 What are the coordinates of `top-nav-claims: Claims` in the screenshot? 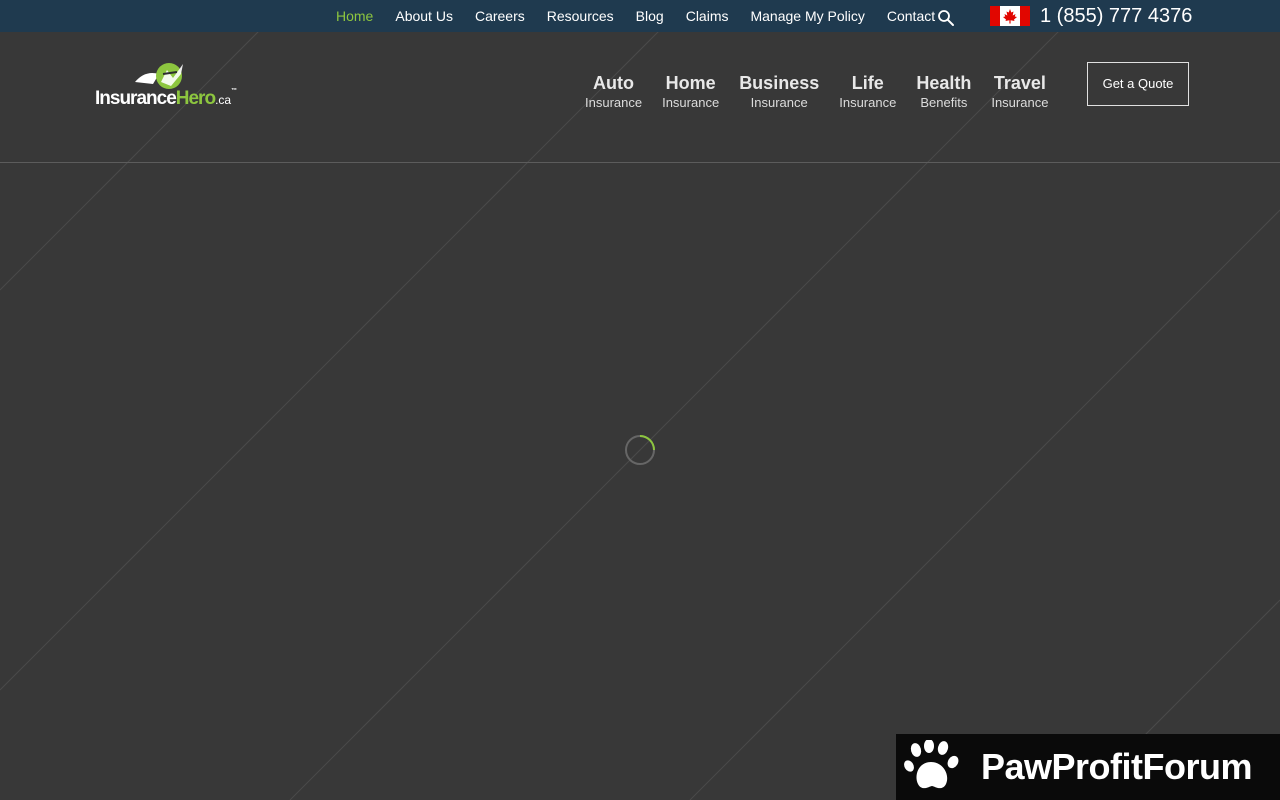 It's located at (707, 16).